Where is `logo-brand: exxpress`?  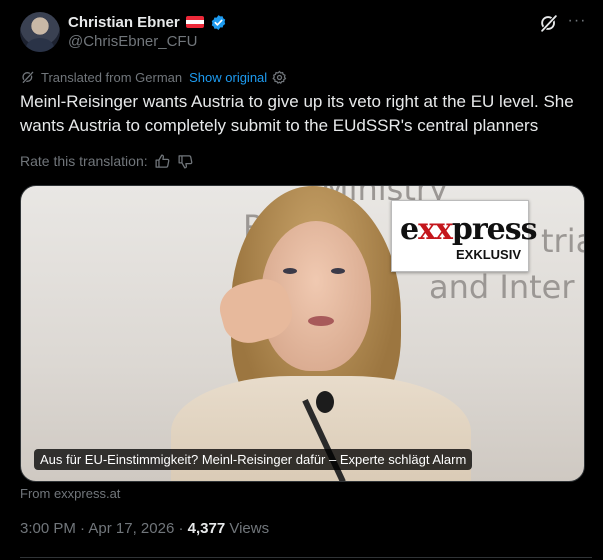
logo-brand: exxpress is located at coordinates (469, 229).